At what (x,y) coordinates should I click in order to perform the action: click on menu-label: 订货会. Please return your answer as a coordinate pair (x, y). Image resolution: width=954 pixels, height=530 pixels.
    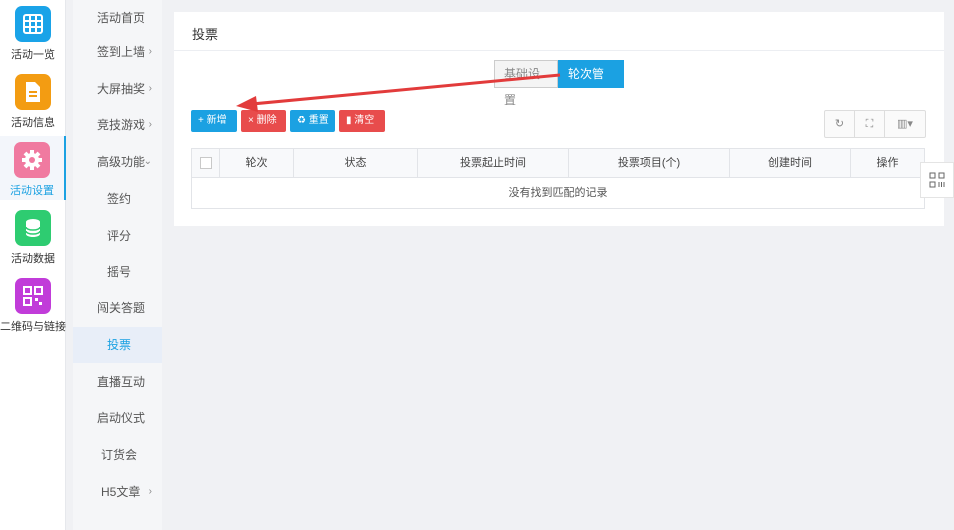
    Looking at the image, I should click on (119, 455).